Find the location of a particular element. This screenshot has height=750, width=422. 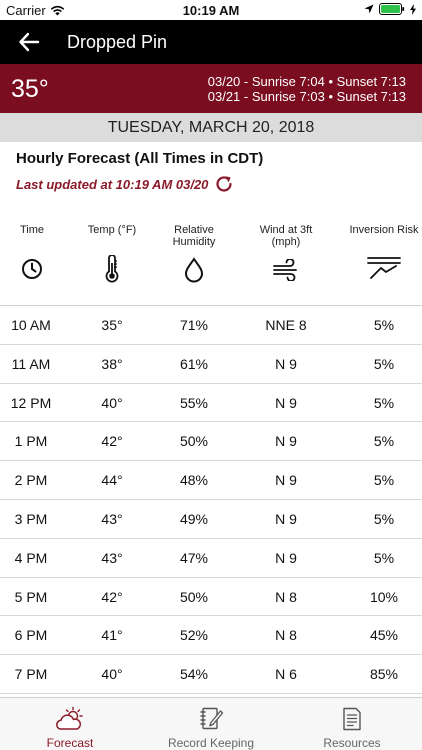

row-temp: 42° is located at coordinates (112, 596).